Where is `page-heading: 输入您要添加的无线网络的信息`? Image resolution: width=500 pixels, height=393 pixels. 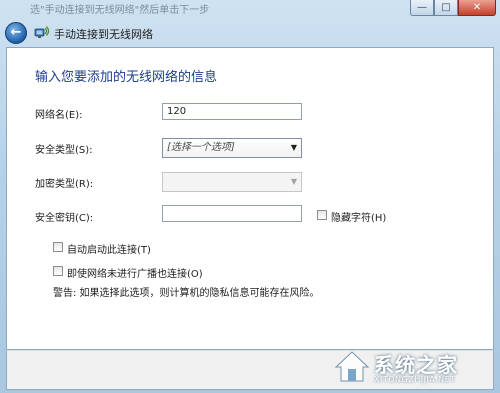
page-heading: 输入您要添加的无线网络的信息 is located at coordinates (126, 77).